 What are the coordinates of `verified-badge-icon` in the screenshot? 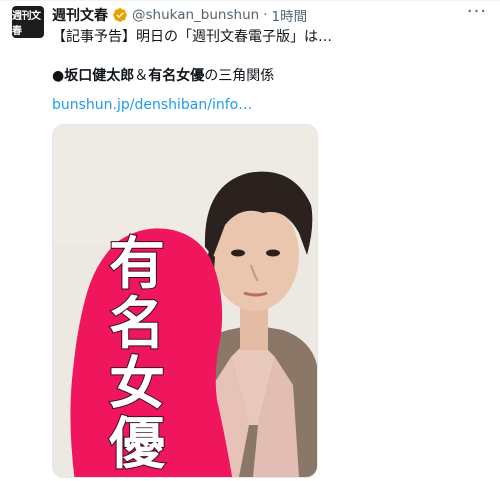 It's located at (120, 15).